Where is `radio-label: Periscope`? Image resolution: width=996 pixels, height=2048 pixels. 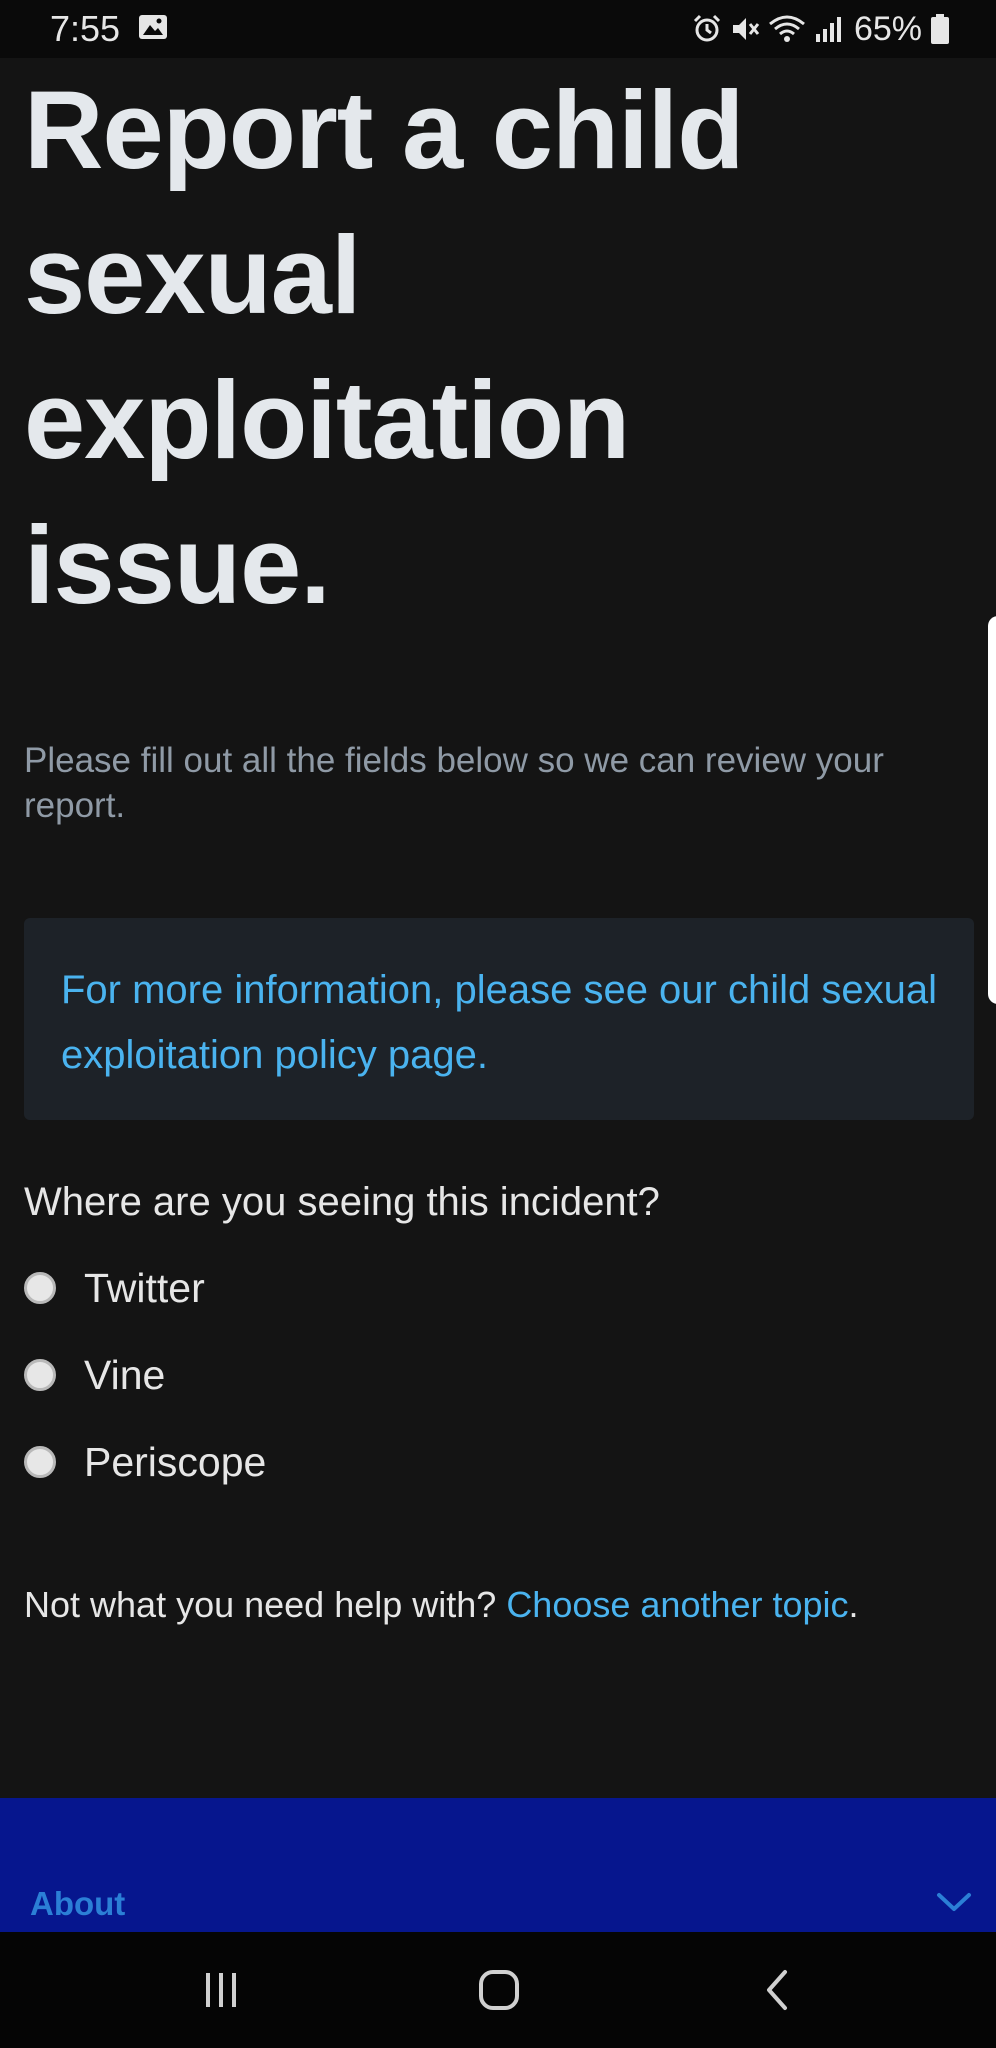 radio-label: Periscope is located at coordinates (175, 1461).